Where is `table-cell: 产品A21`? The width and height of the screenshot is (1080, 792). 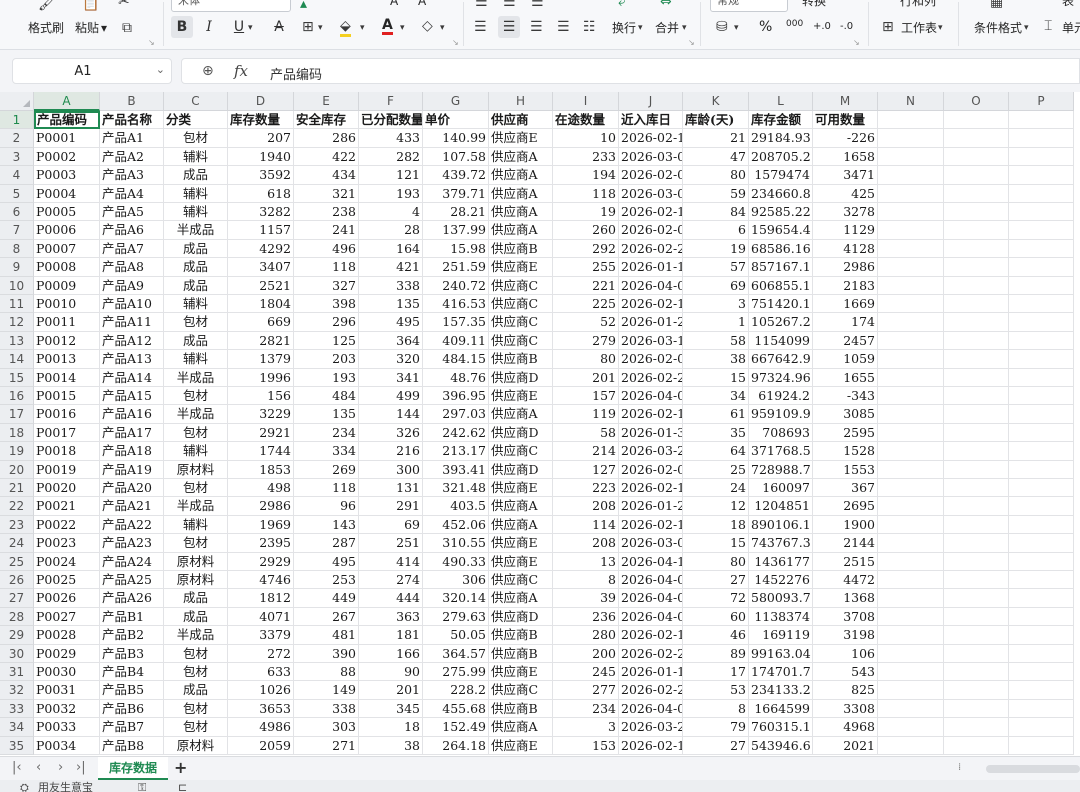
table-cell: 产品A21 is located at coordinates (132, 506).